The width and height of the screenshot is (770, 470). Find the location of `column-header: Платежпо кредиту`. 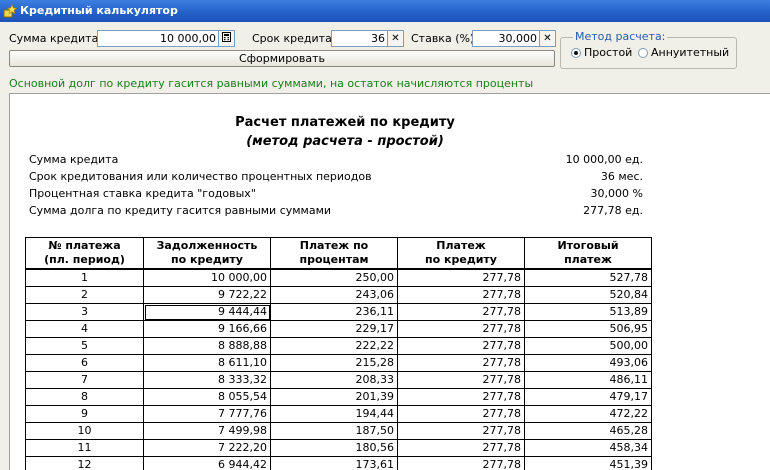

column-header: Платежпо кредиту is located at coordinates (461, 254).